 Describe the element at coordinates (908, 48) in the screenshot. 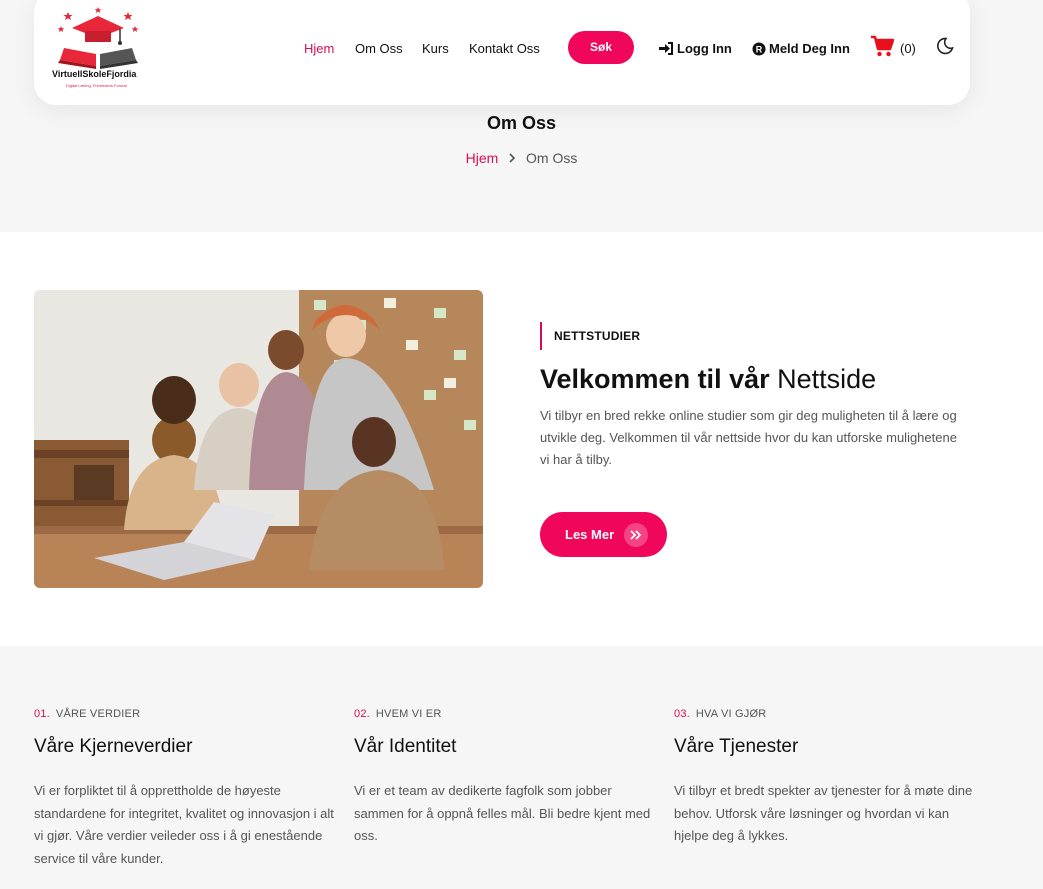

I see `cart-count: (0)` at that location.